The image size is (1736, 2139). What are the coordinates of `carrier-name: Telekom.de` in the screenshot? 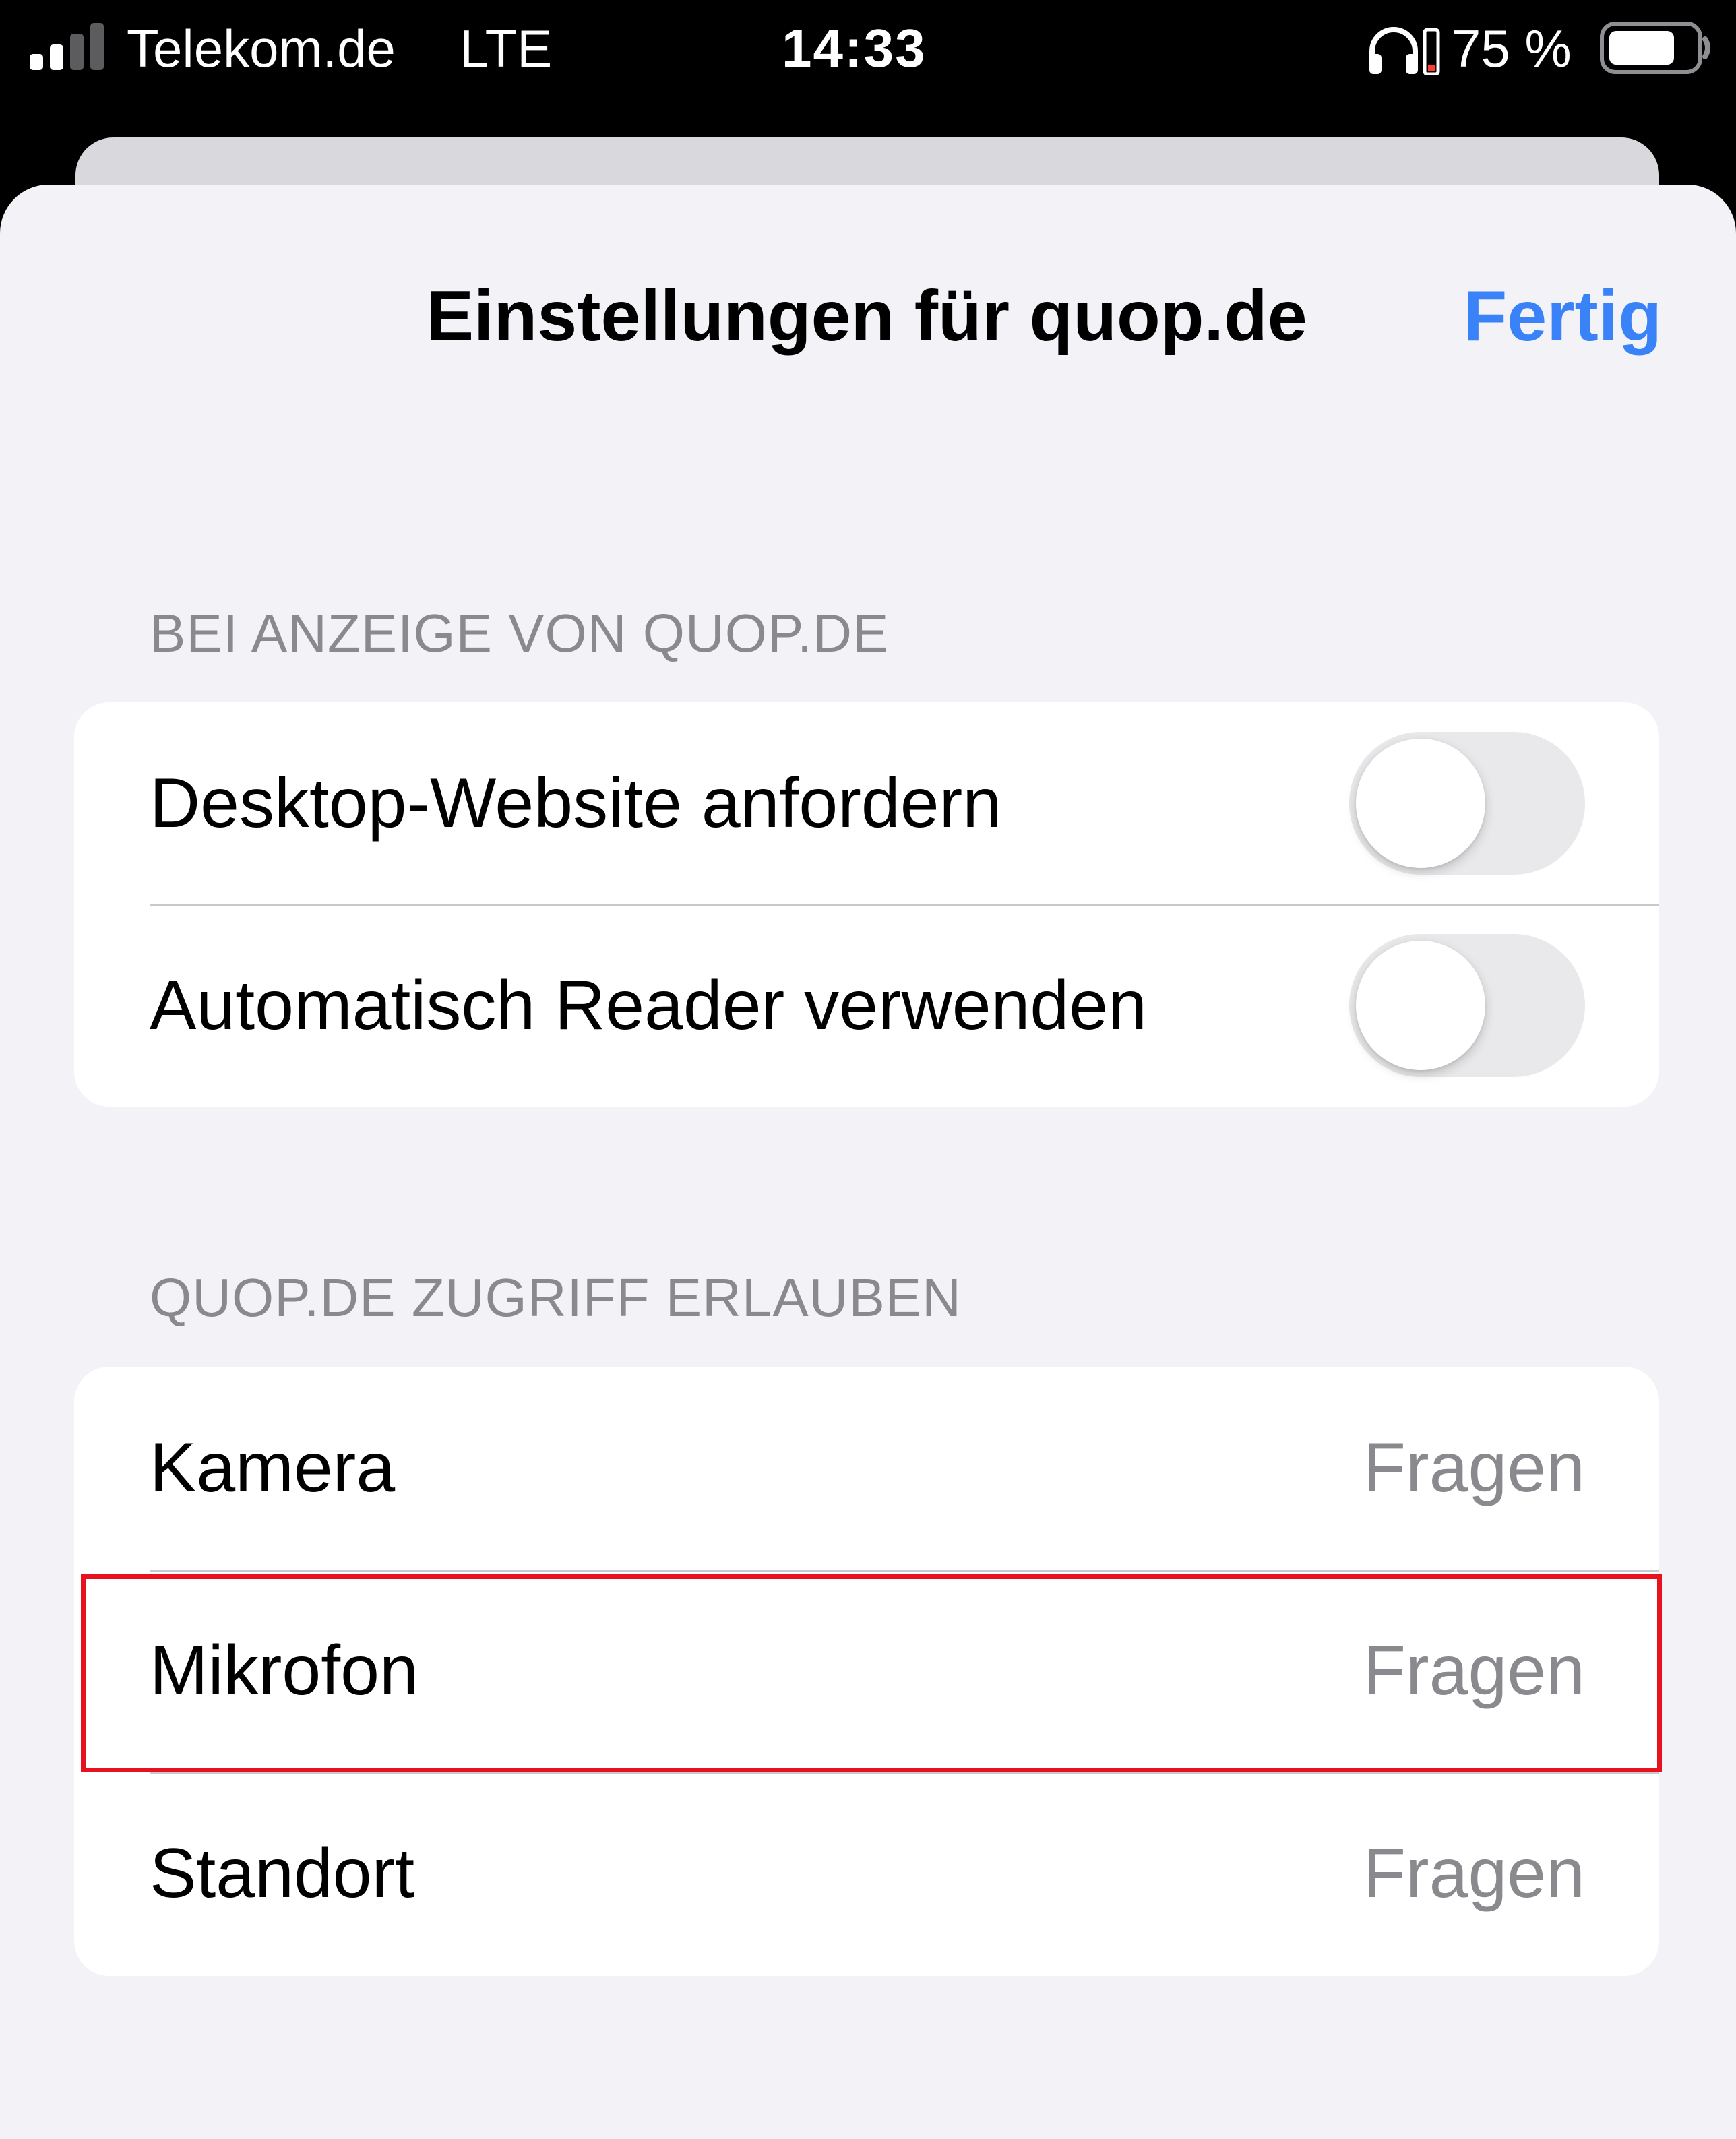 It's located at (261, 48).